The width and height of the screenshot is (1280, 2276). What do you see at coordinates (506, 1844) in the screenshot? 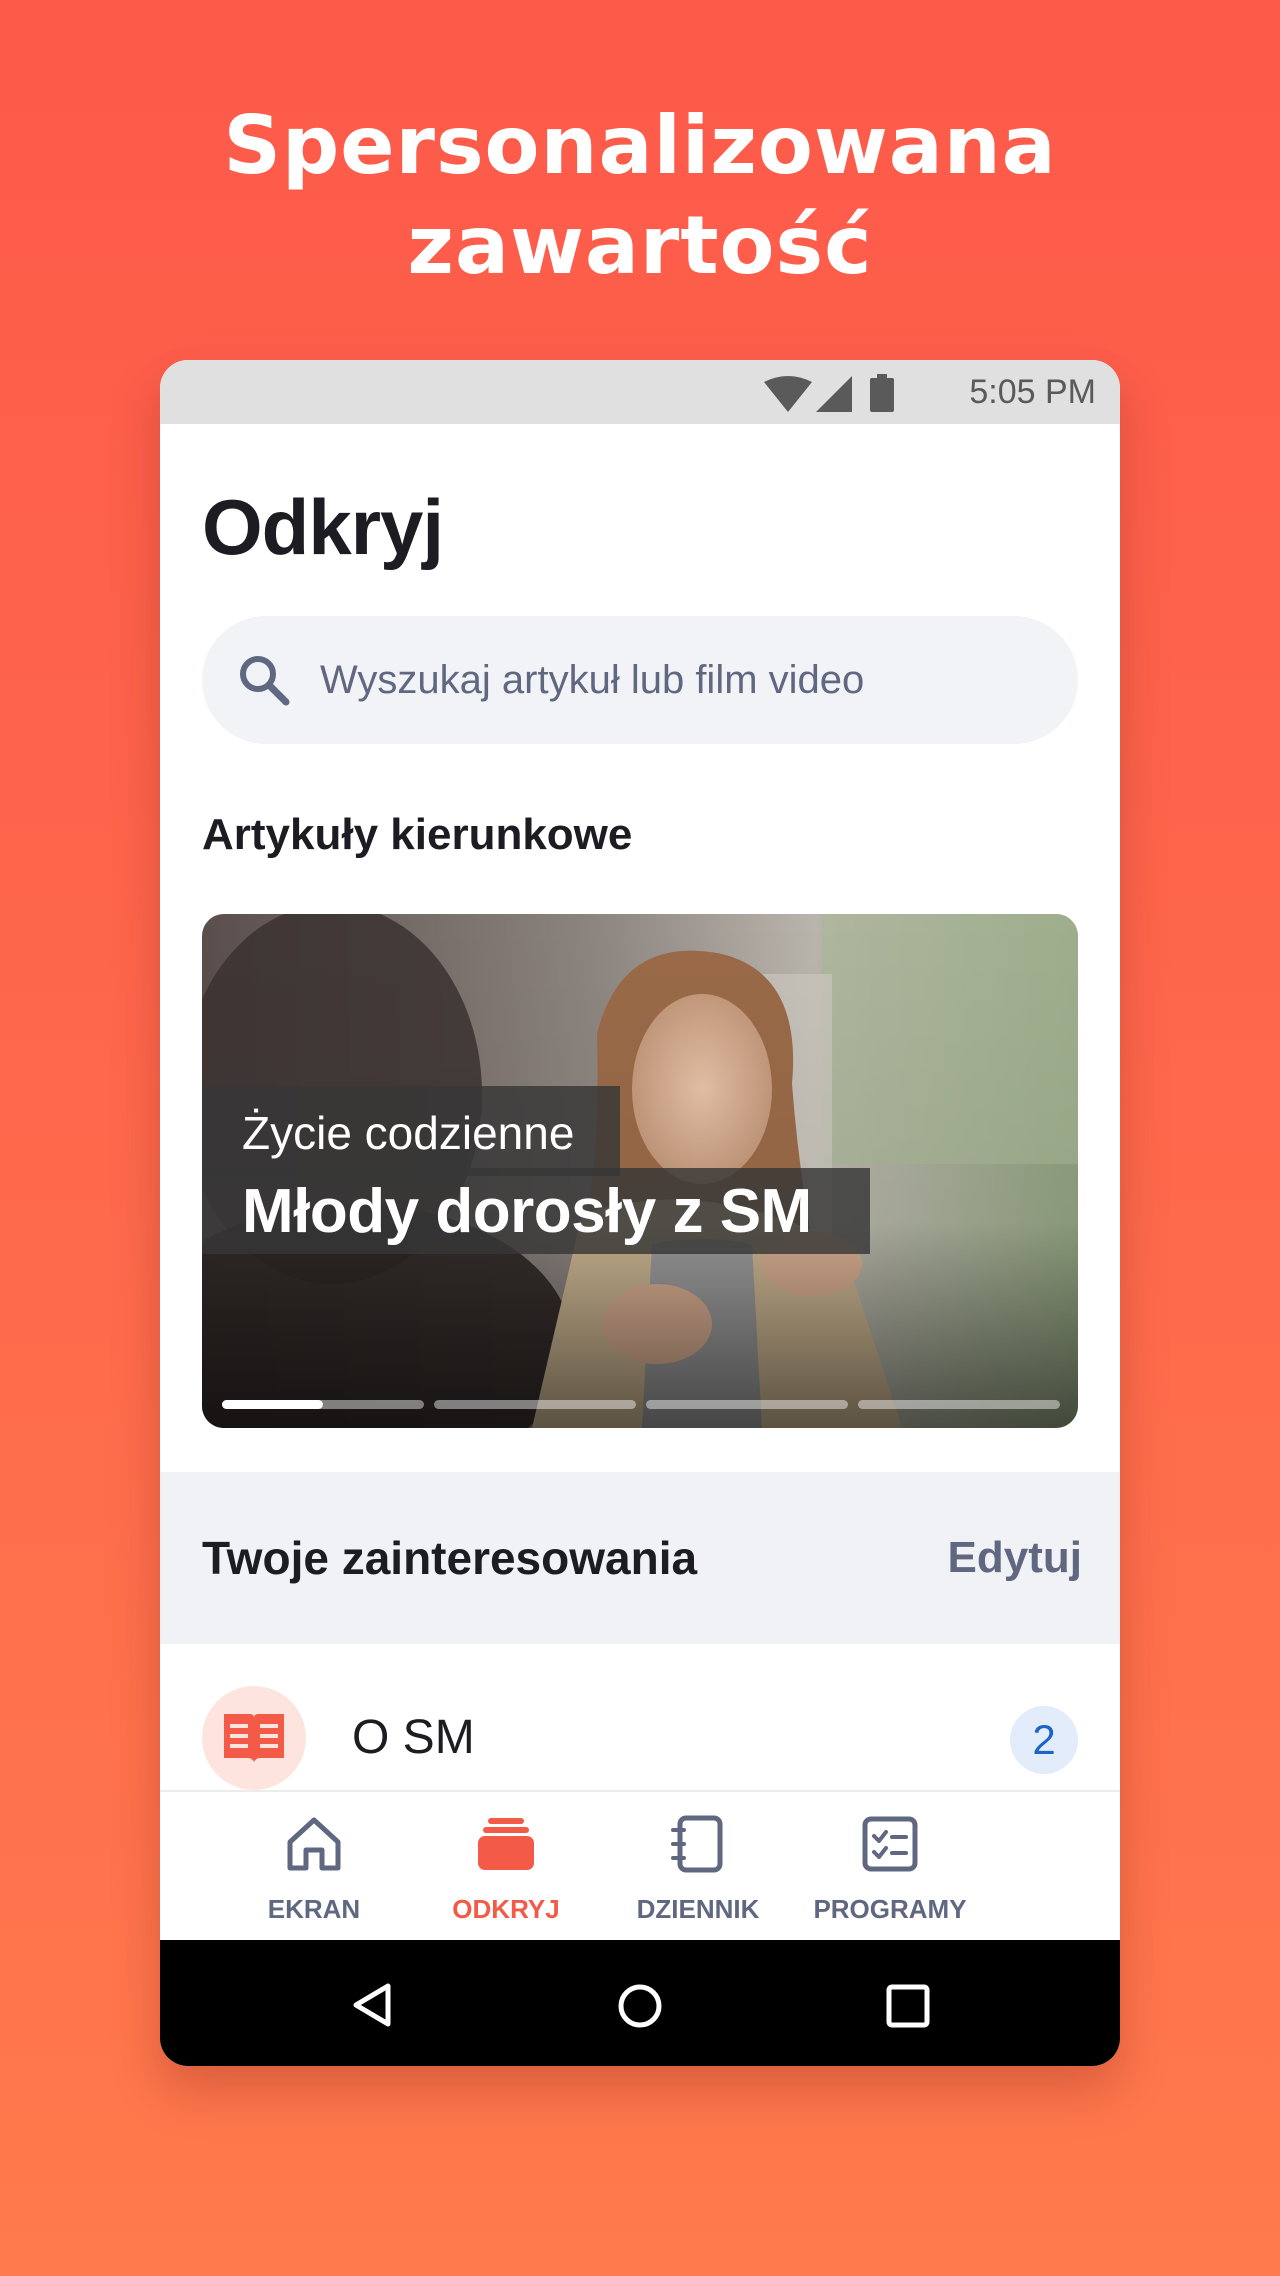
I see `stack-icon` at bounding box center [506, 1844].